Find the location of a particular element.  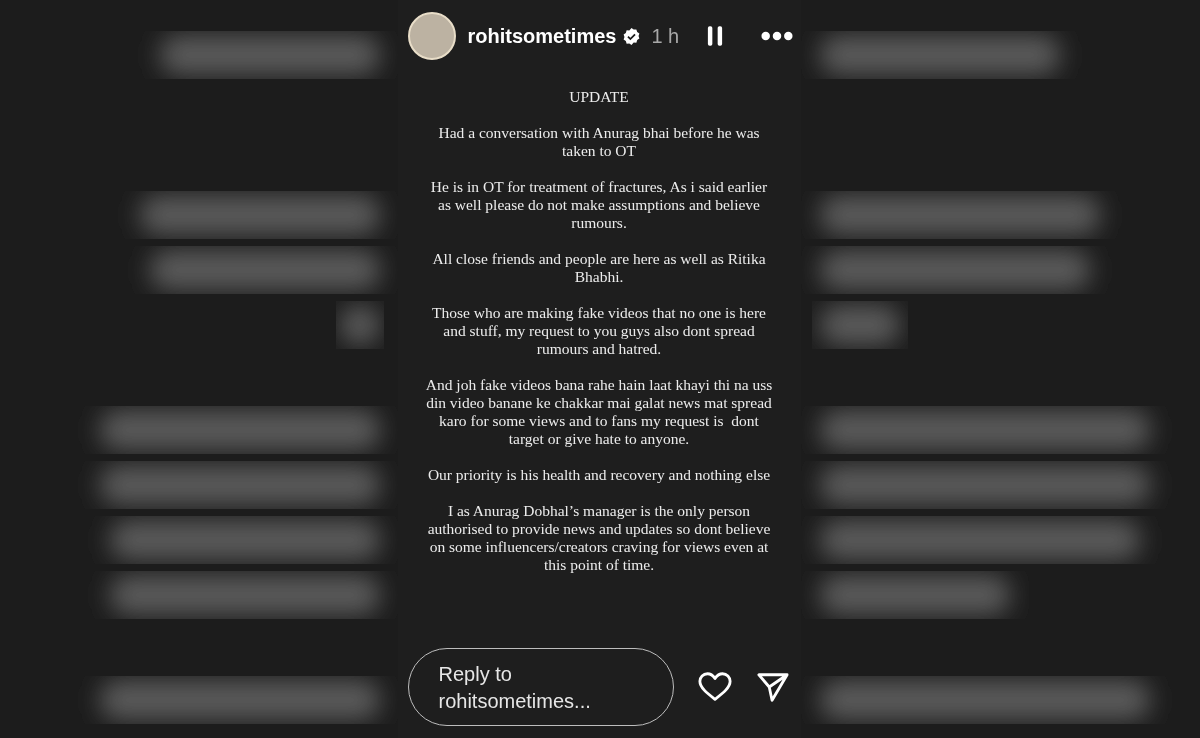

username: rohitsometimes is located at coordinates (542, 36).